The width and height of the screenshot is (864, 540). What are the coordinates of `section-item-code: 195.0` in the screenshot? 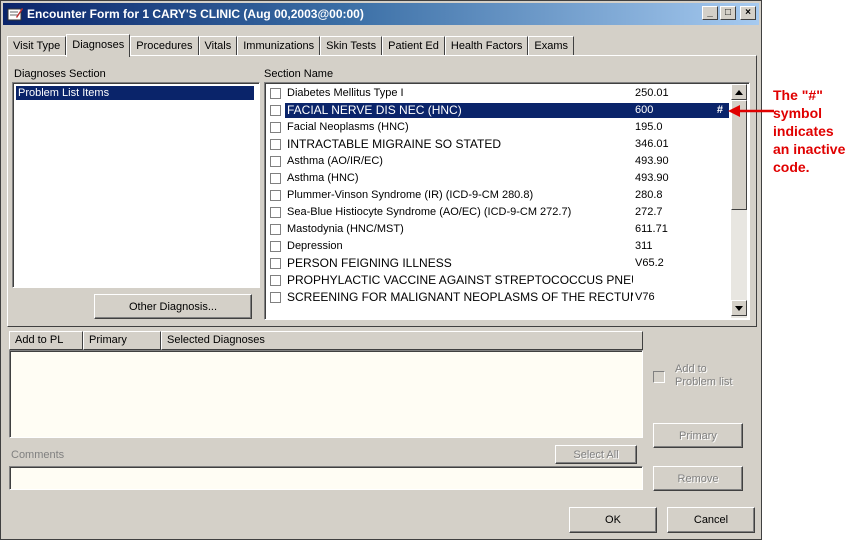 It's located at (649, 127).